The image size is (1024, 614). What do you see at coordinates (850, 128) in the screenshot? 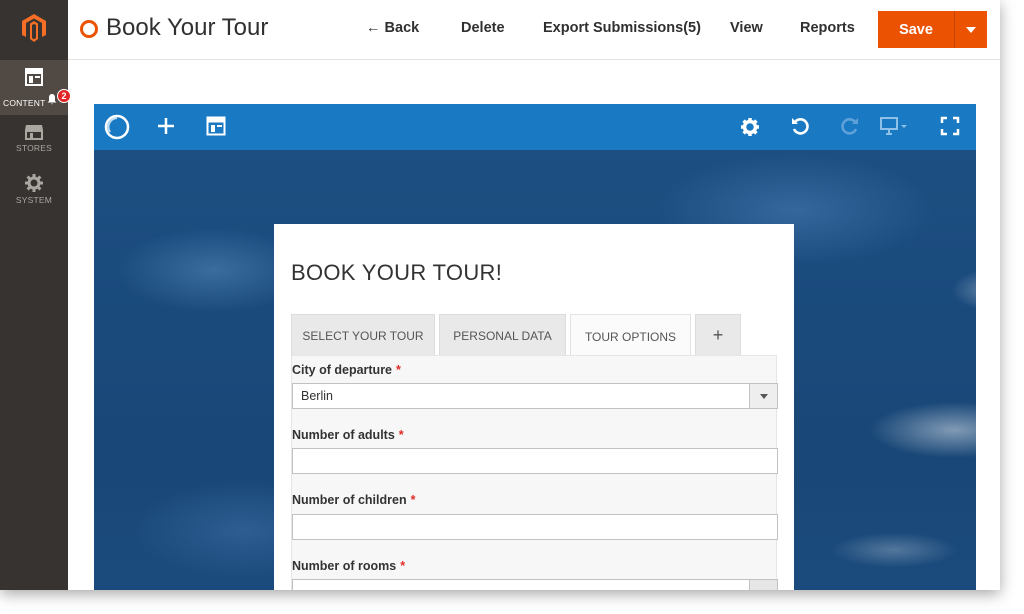
I see `redo-icon` at bounding box center [850, 128].